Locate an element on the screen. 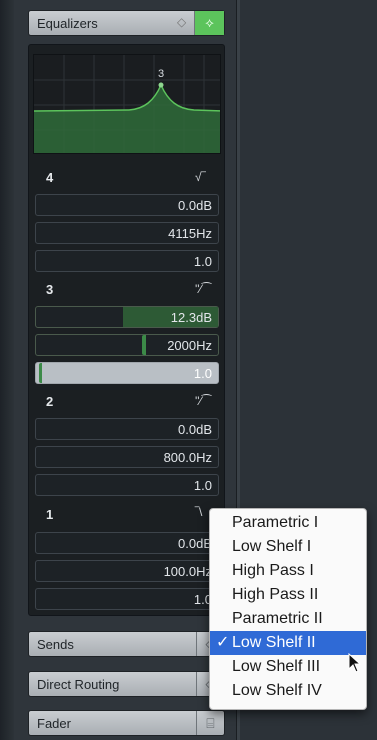 The width and height of the screenshot is (377, 740). band-3-gain-value: 12.3dB is located at coordinates (191, 317).